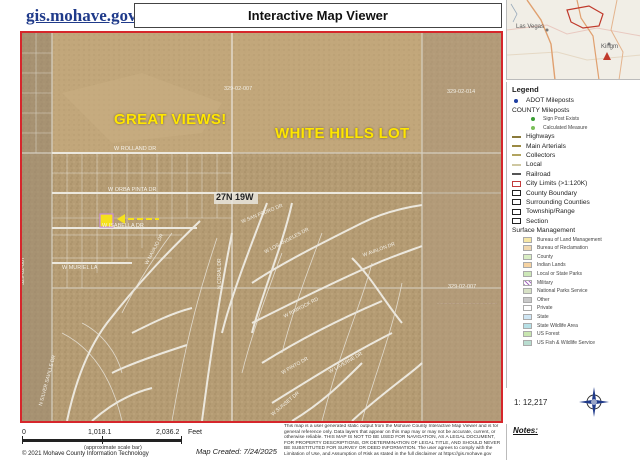 The height and width of the screenshot is (460, 640). What do you see at coordinates (573, 164) in the screenshot?
I see `legend-item: Local` at bounding box center [573, 164].